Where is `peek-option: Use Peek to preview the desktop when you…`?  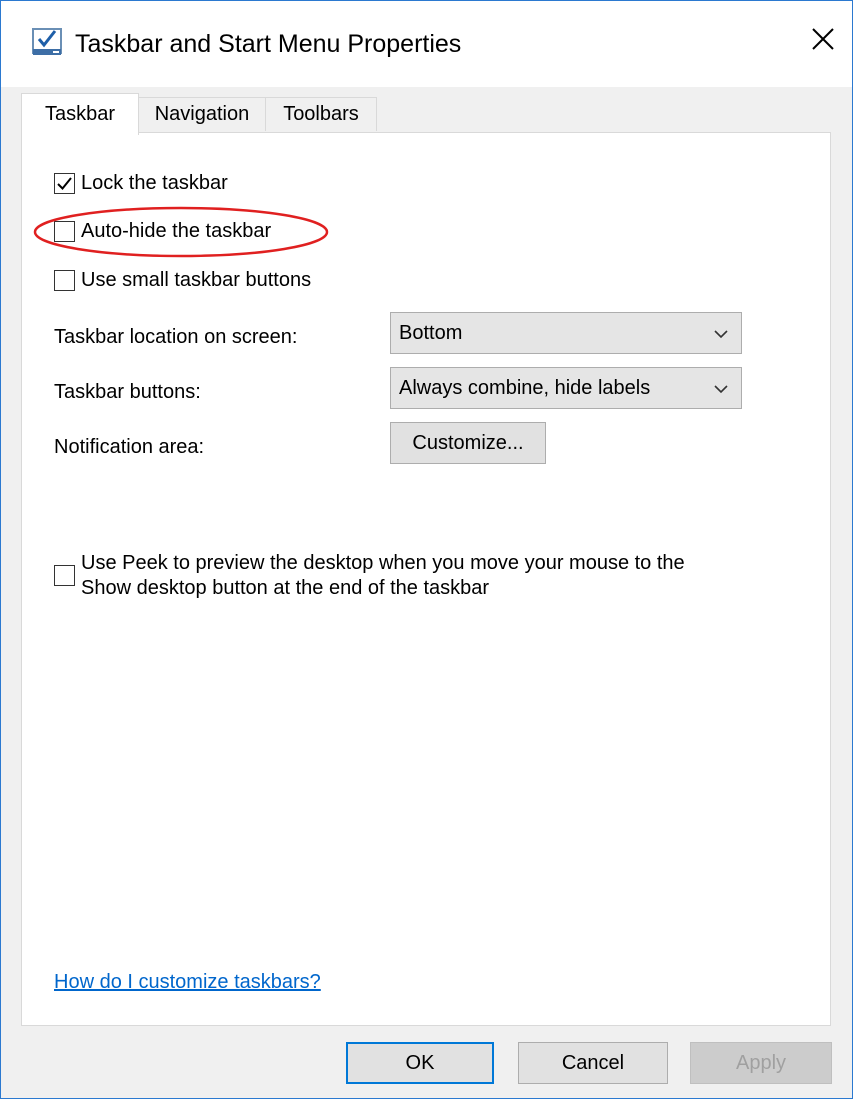 peek-option: Use Peek to preview the desktop when you… is located at coordinates (369, 576).